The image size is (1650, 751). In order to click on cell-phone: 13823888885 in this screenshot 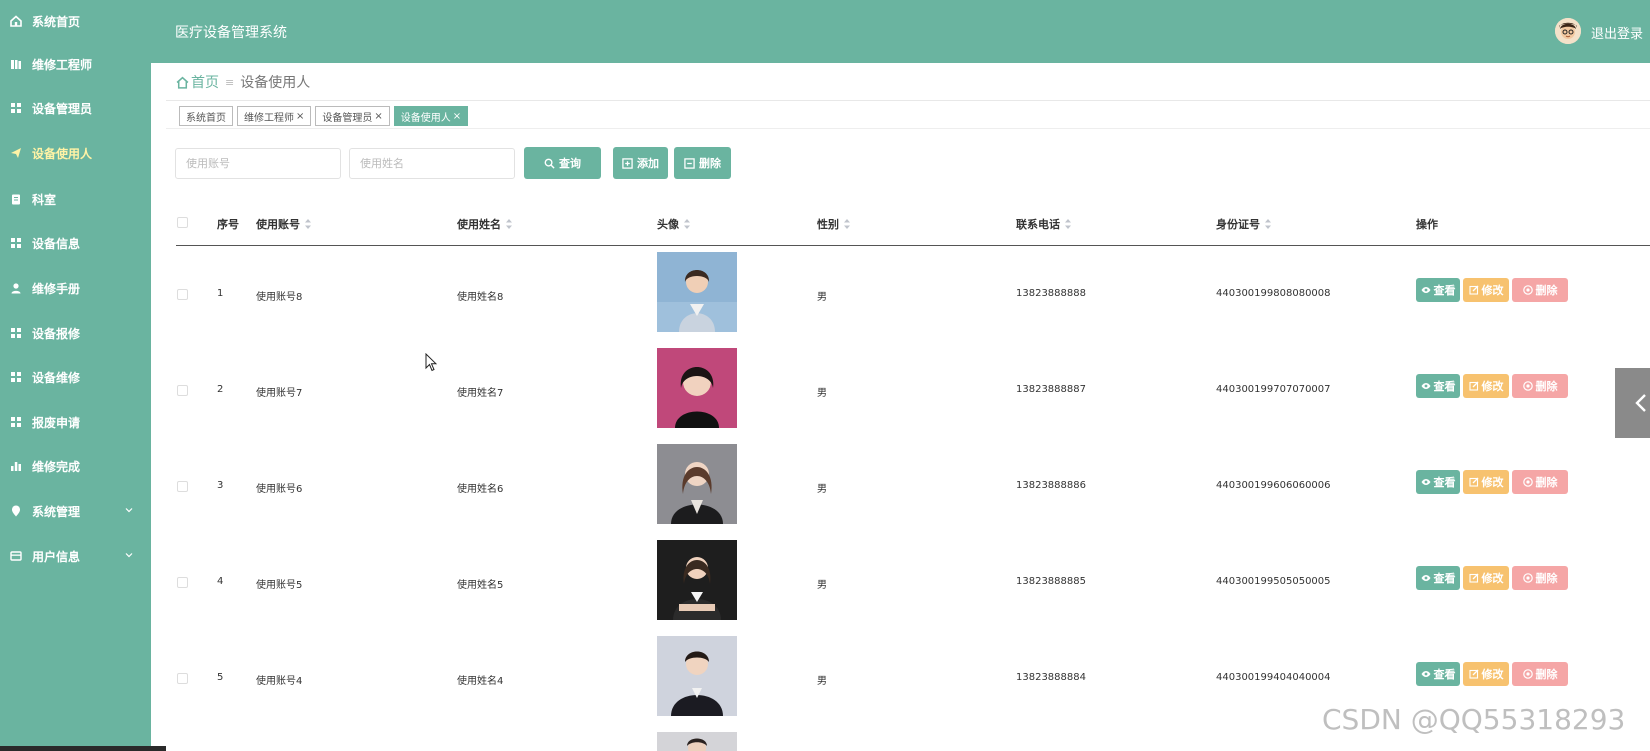, I will do `click(1051, 581)`.